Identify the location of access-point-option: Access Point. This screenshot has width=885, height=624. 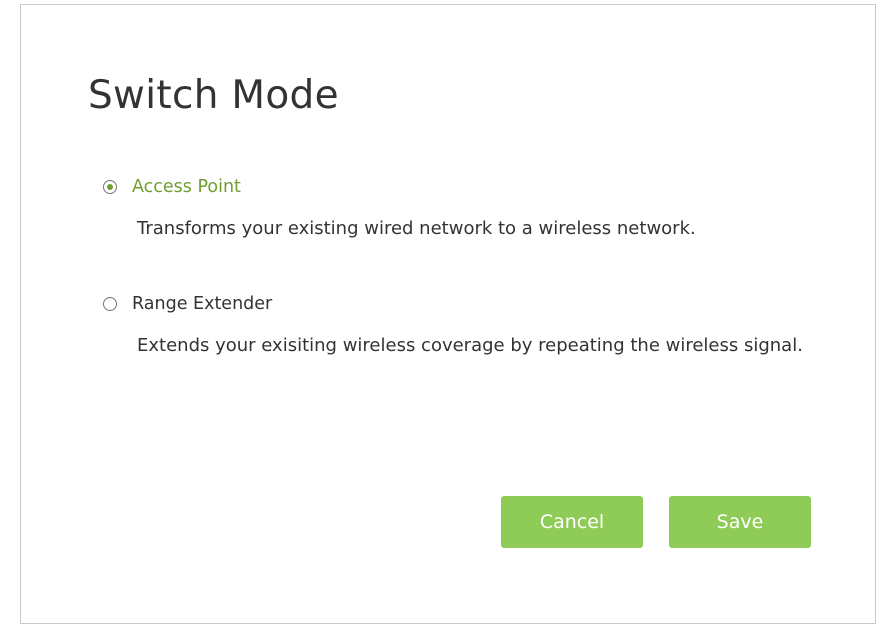
(172, 187).